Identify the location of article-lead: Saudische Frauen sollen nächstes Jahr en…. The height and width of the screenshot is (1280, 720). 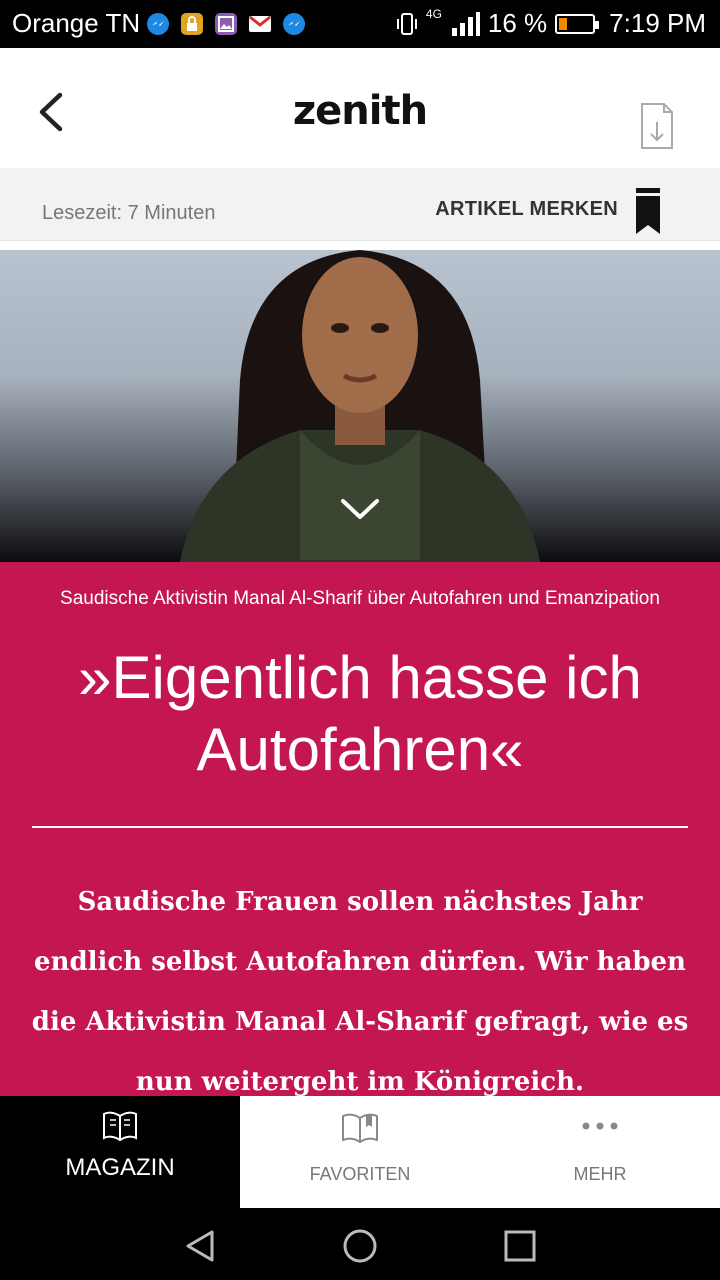
(360, 992).